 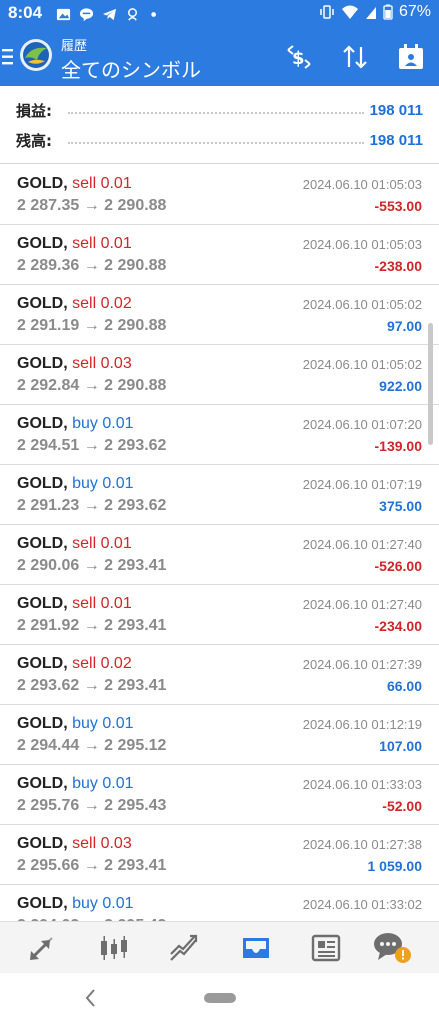 I want to click on balance-summary: 損益: 198 011 残高: 198 011, so click(x=219, y=125).